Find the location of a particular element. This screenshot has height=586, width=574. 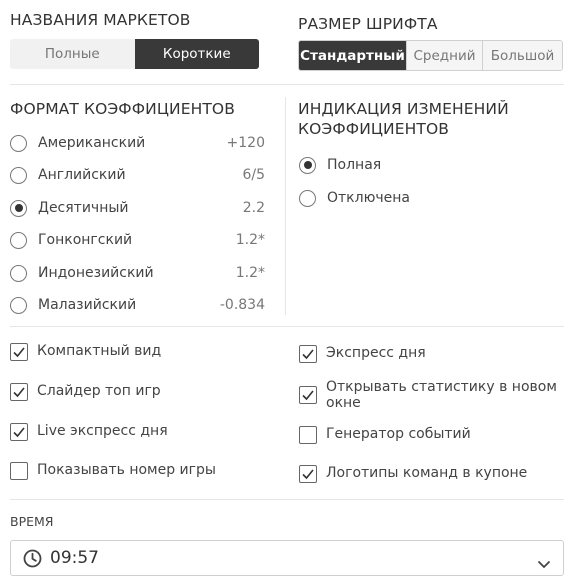

font-size-standard-button: Стандартный is located at coordinates (352, 55).